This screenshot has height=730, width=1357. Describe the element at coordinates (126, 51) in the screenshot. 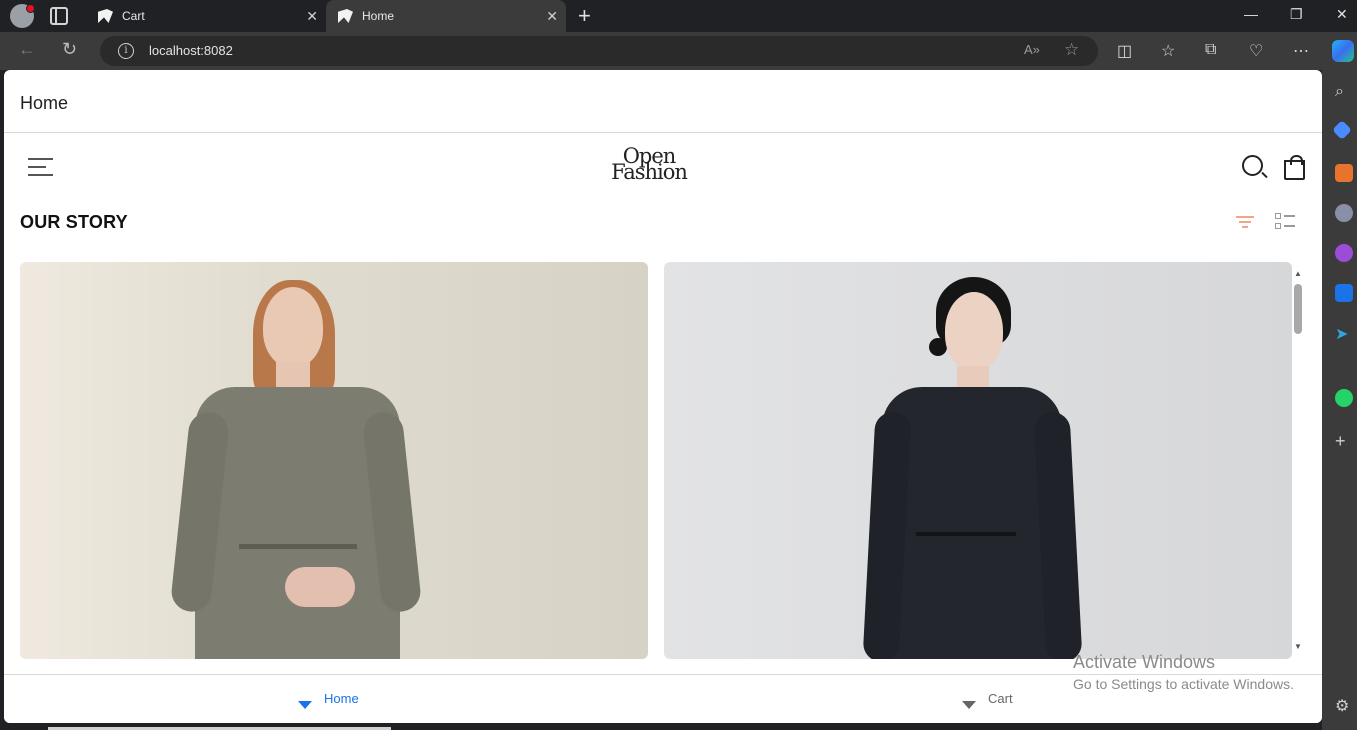

I see `site-info-icon: i` at that location.